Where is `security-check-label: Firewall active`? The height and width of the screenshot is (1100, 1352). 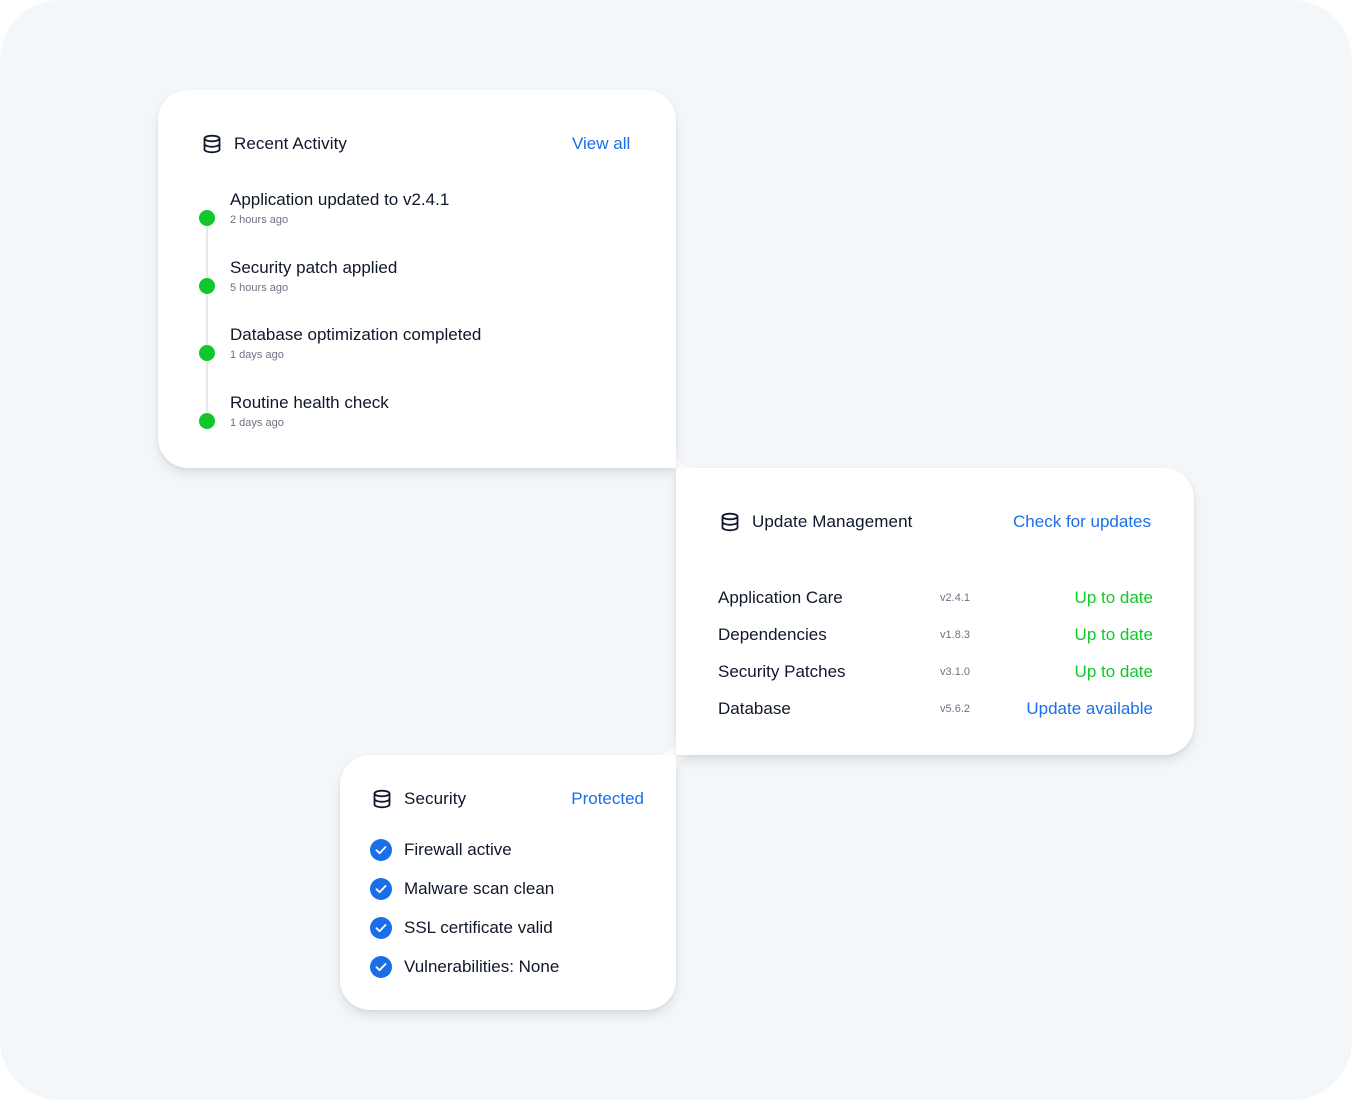 security-check-label: Firewall active is located at coordinates (458, 849).